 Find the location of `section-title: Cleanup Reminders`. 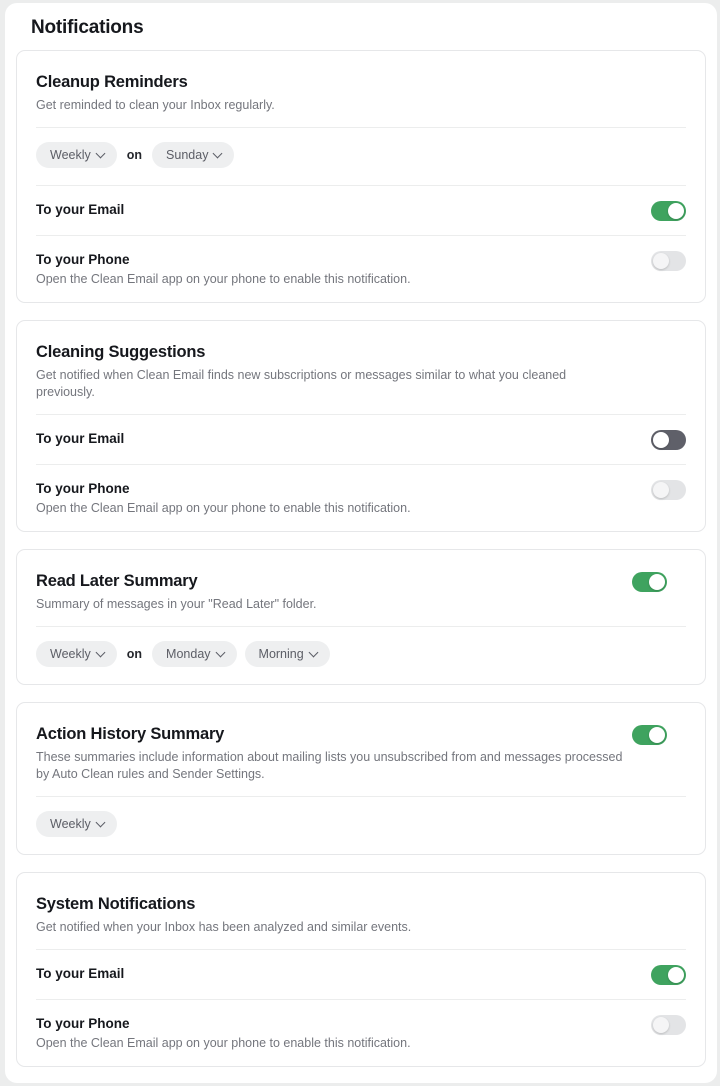

section-title: Cleanup Reminders is located at coordinates (112, 82).